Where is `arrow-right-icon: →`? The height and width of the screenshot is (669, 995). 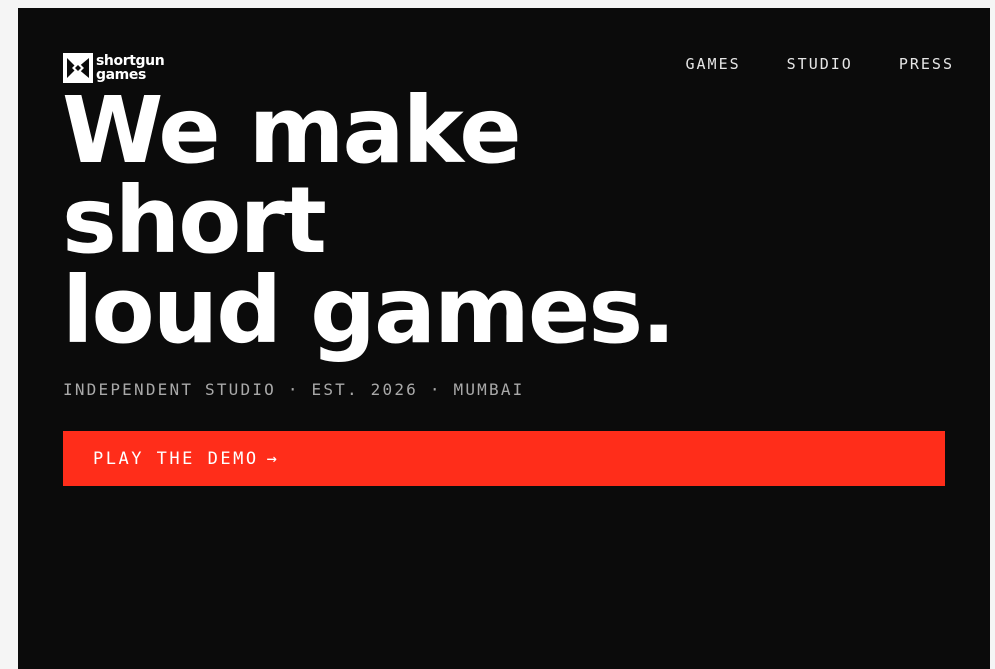
arrow-right-icon: → is located at coordinates (271, 458).